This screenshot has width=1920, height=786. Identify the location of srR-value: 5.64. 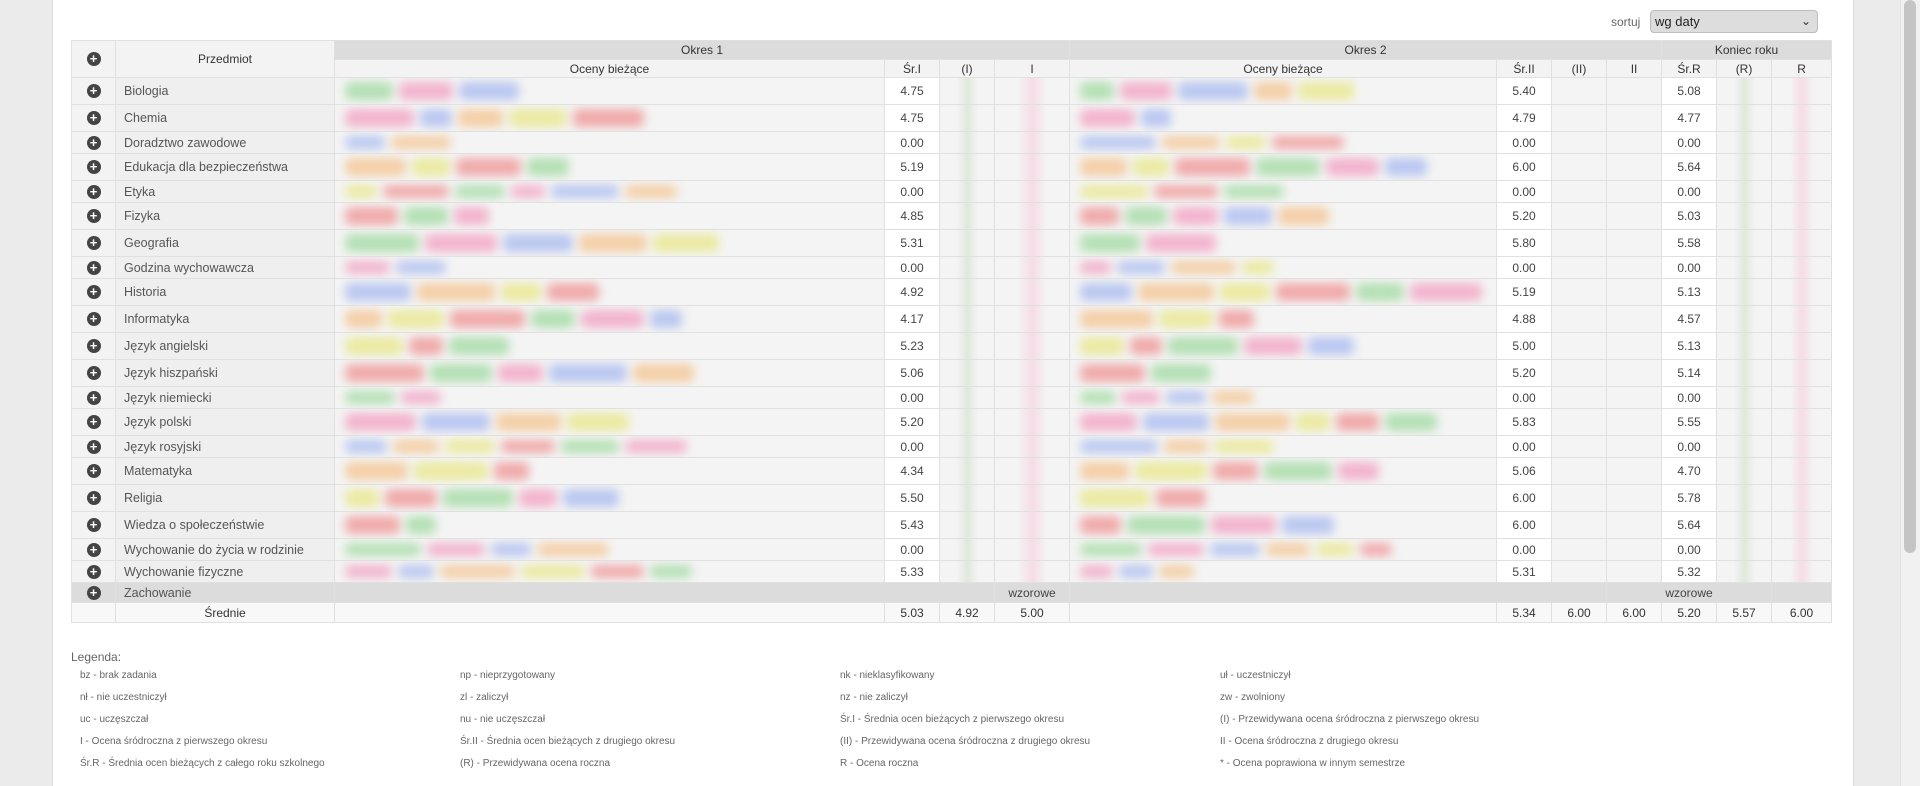
(1689, 167).